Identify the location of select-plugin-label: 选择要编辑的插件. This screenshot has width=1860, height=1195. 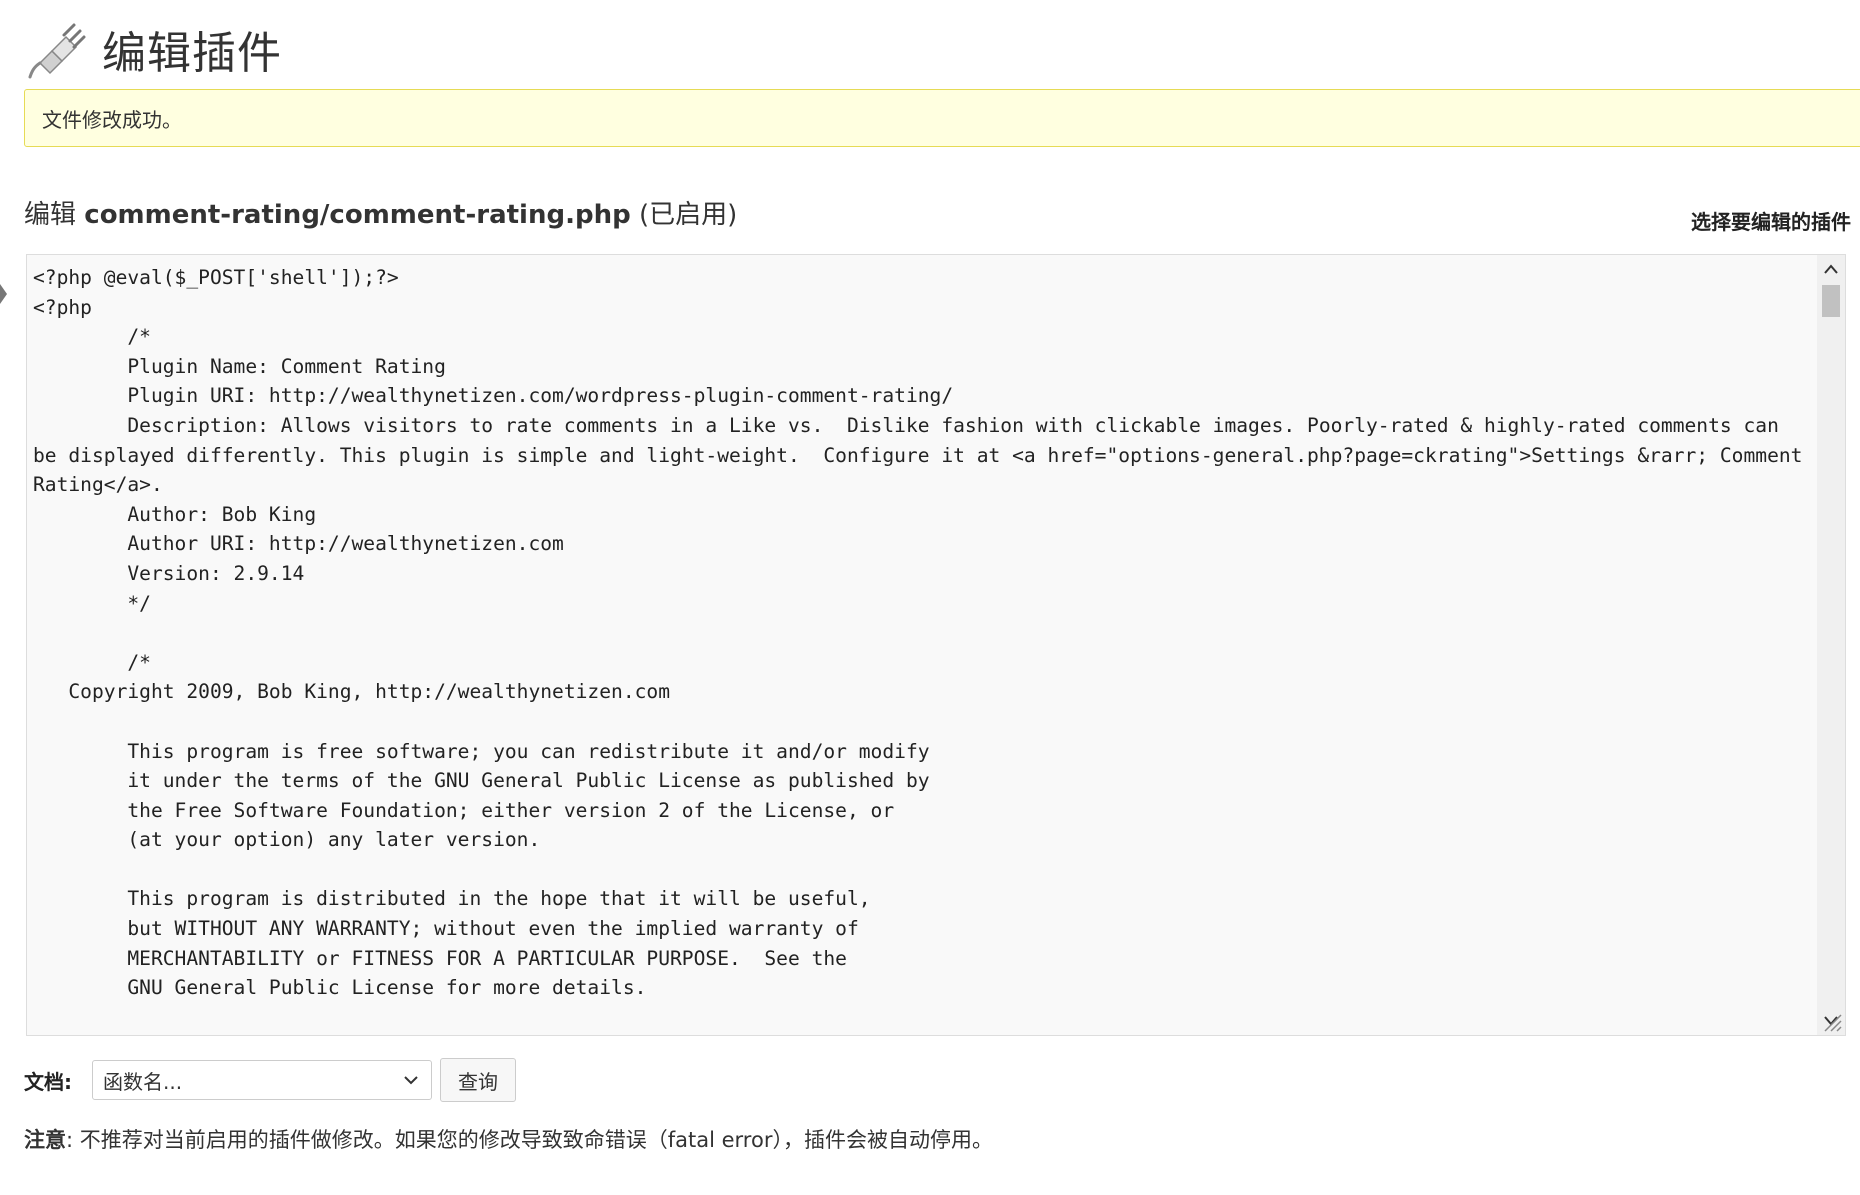
(1771, 222).